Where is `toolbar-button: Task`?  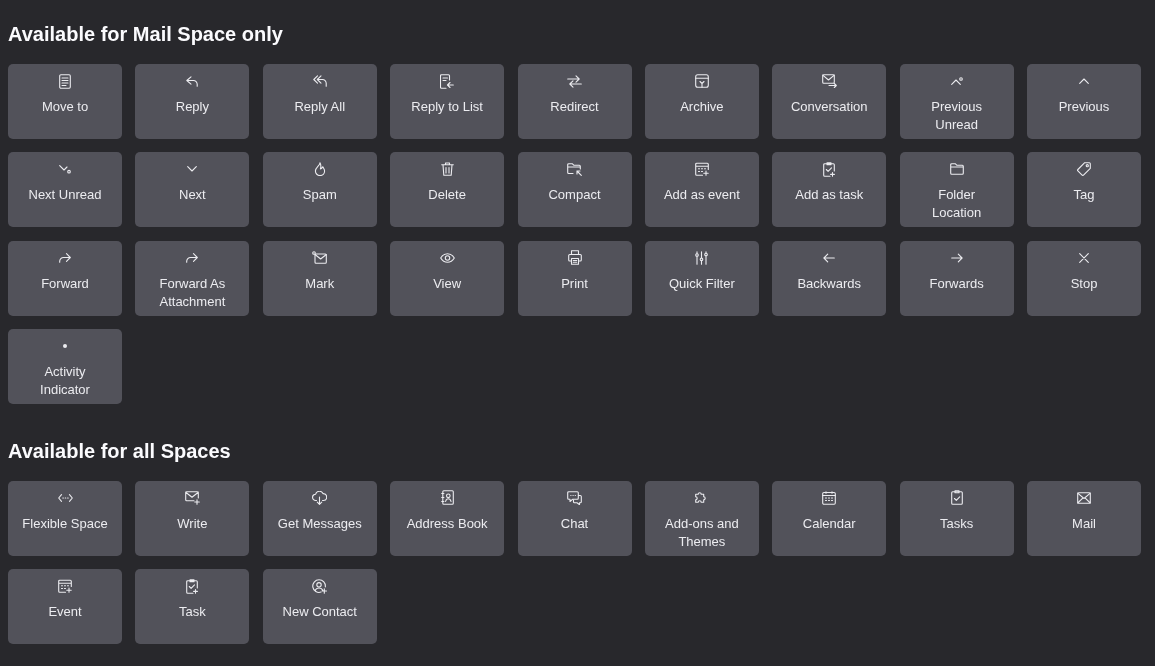
toolbar-button: Task is located at coordinates (192, 607).